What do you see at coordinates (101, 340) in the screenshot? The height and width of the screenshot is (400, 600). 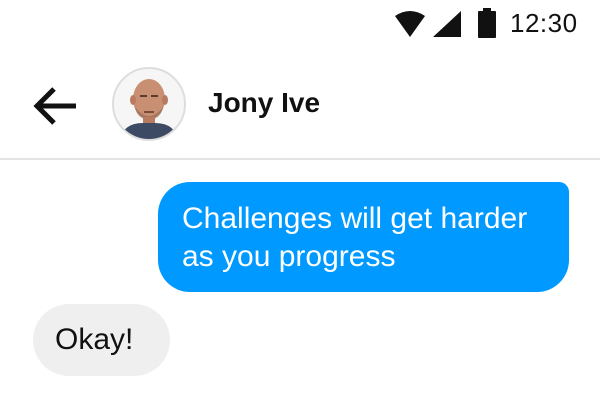 I see `received-message-bubble: Okay!` at bounding box center [101, 340].